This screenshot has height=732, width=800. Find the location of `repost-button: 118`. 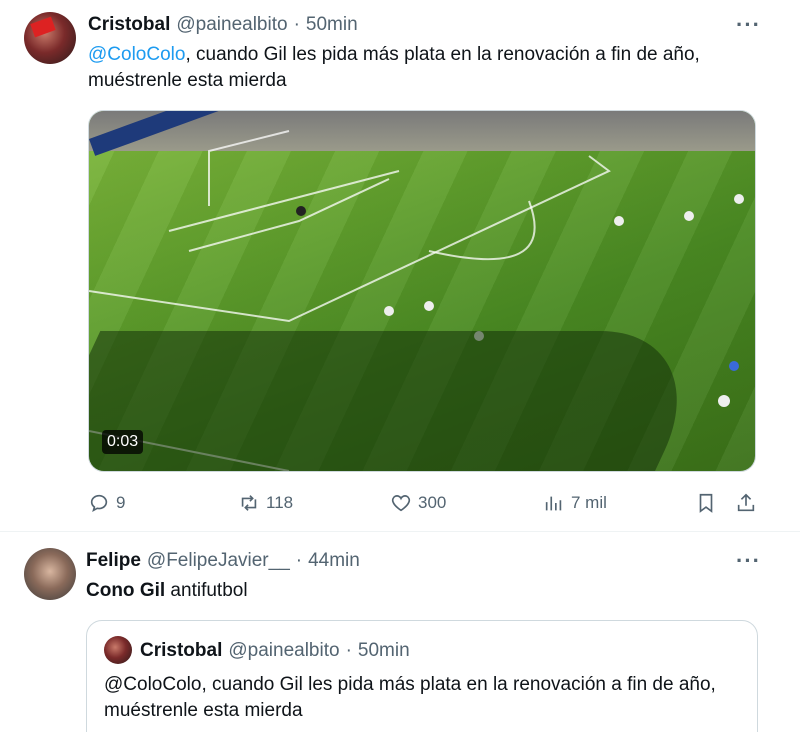

repost-button: 118 is located at coordinates (265, 503).